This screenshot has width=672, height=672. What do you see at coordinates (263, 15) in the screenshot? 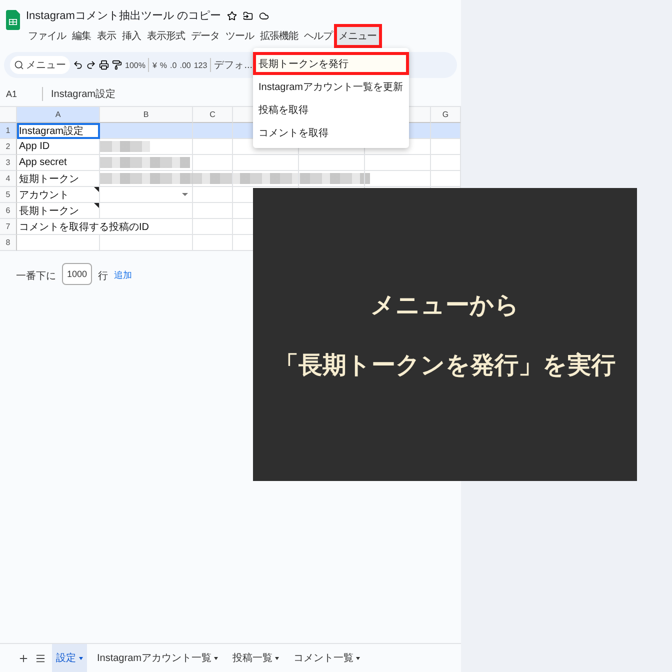
I see `cloud-icon` at bounding box center [263, 15].